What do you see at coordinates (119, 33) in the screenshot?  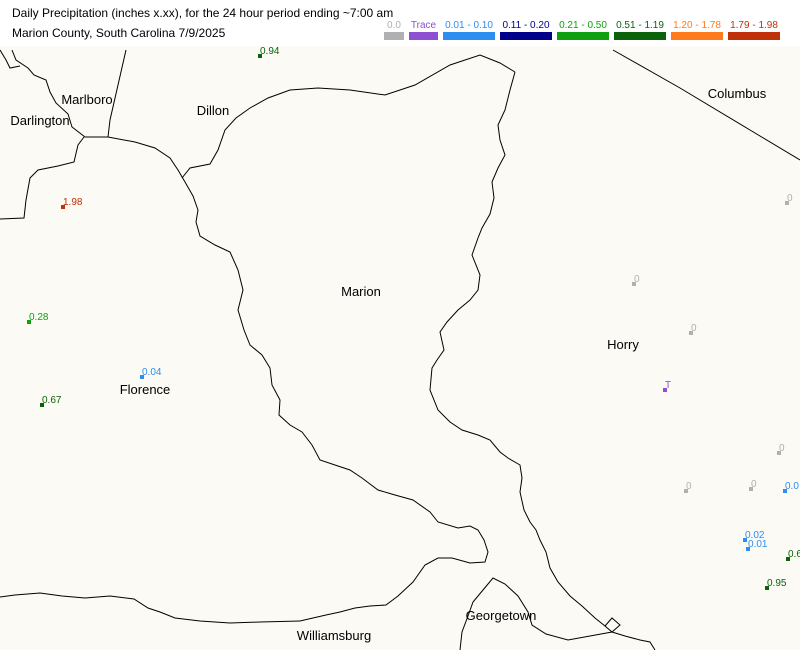 I see `map-subtitle: Marion County, South Carolina 7/9/2025` at bounding box center [119, 33].